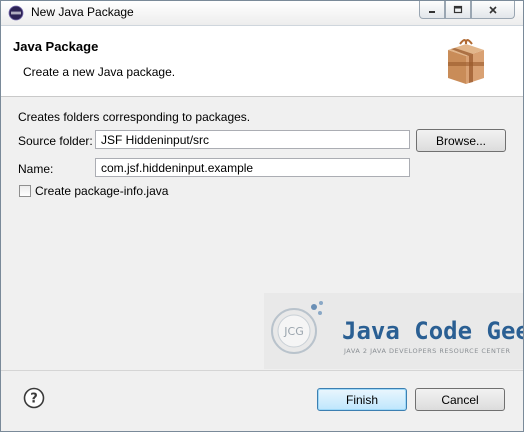 Image resolution: width=524 pixels, height=432 pixels. I want to click on maximize-icon, so click(458, 9).